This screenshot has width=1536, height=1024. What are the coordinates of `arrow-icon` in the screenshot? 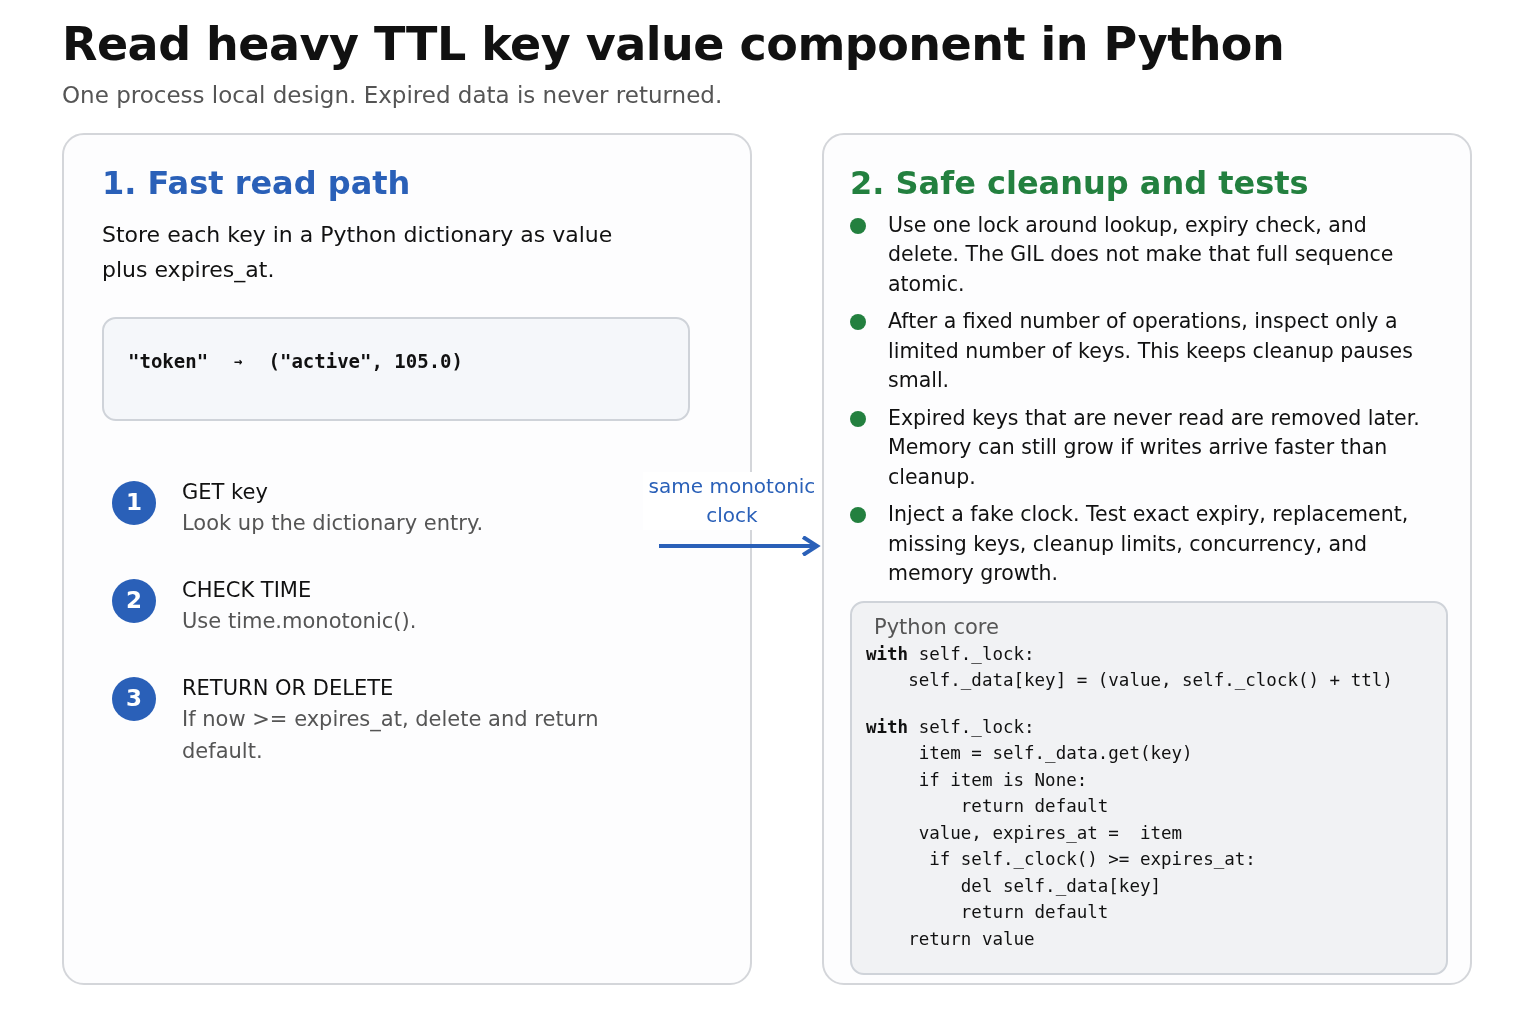 It's located at (740, 546).